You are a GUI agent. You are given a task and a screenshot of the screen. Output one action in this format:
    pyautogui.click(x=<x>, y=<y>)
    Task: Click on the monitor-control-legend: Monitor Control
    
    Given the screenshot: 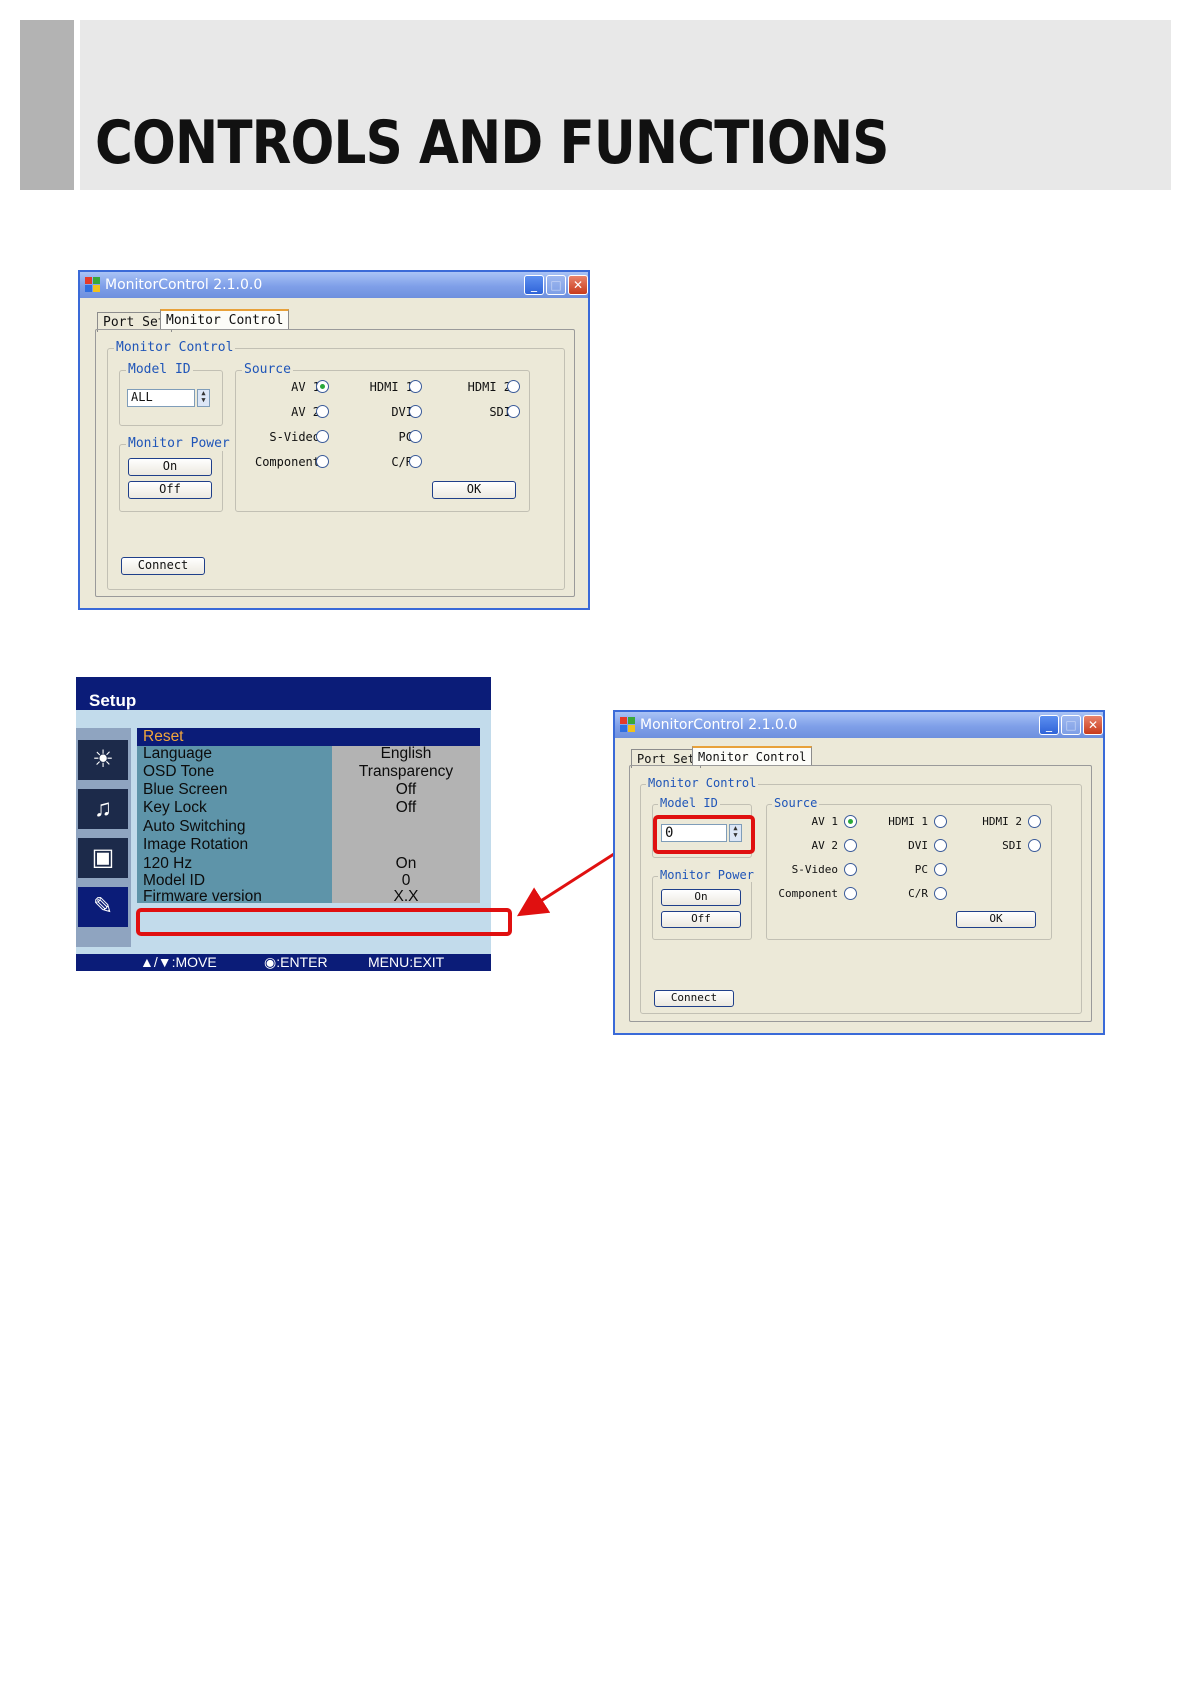 What is the action you would take?
    pyautogui.click(x=702, y=783)
    